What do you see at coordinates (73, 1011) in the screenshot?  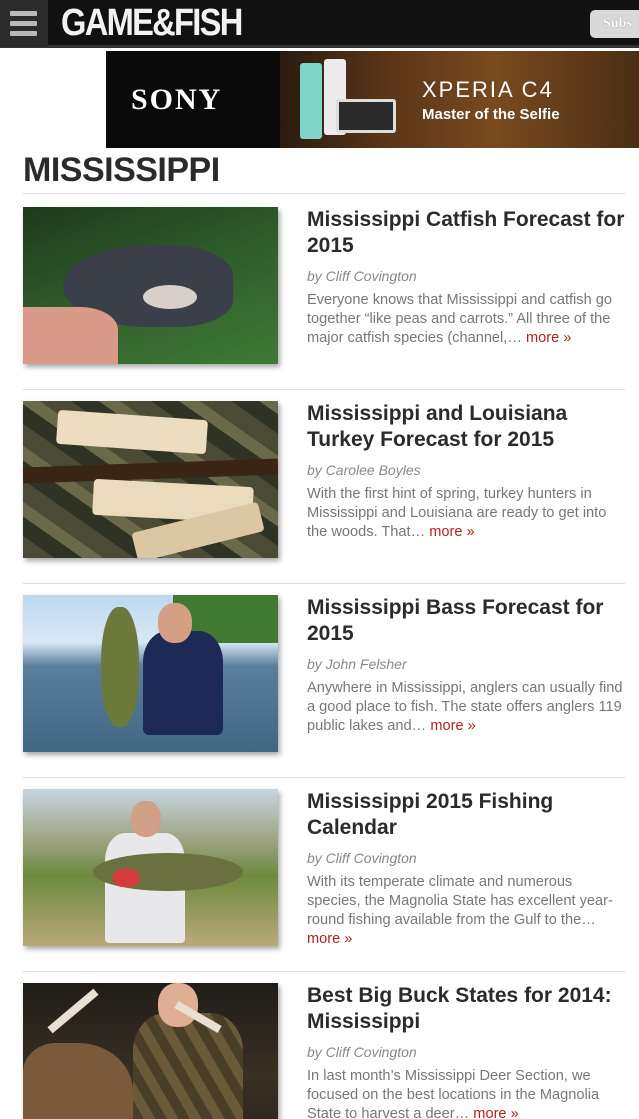 I see `antler-image` at bounding box center [73, 1011].